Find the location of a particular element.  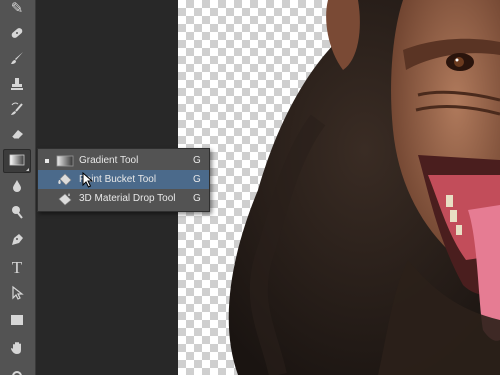

tools-panel: ✎ T is located at coordinates (18, 187).